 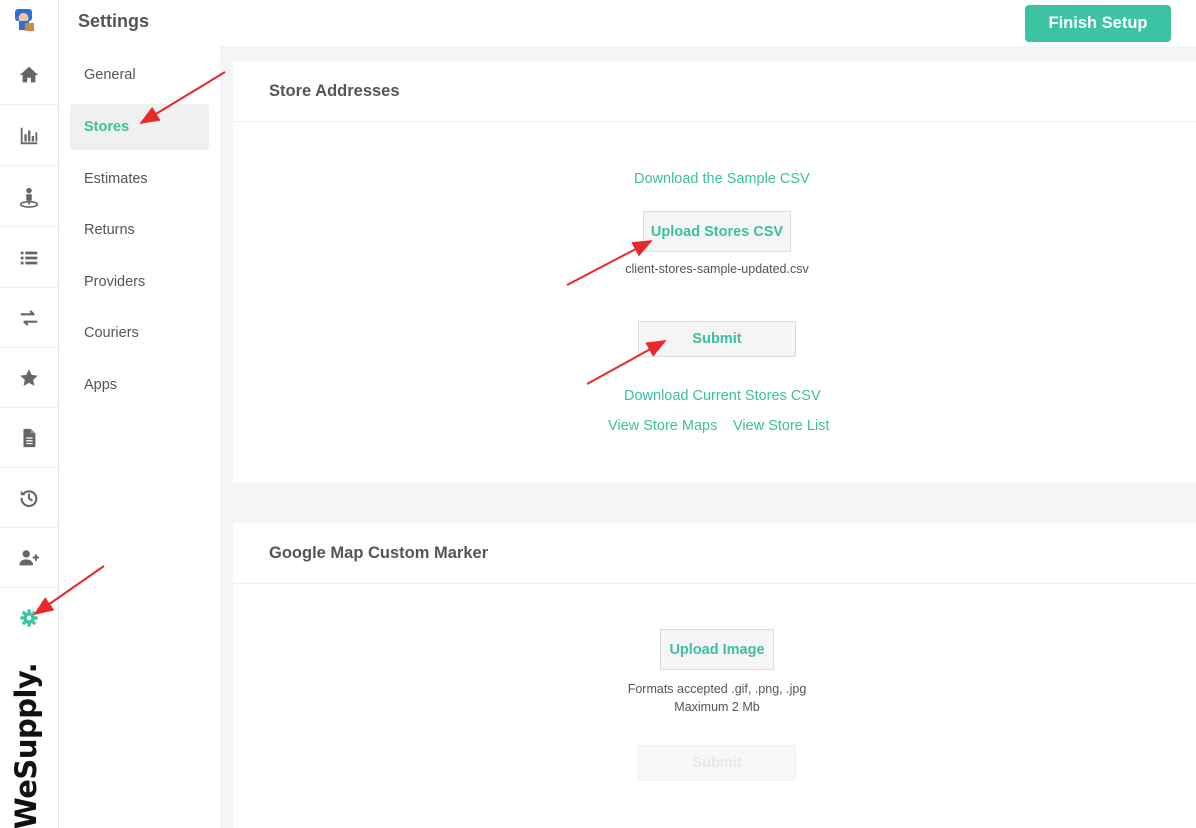 I want to click on menu-item-apps: Apps, so click(x=139, y=385).